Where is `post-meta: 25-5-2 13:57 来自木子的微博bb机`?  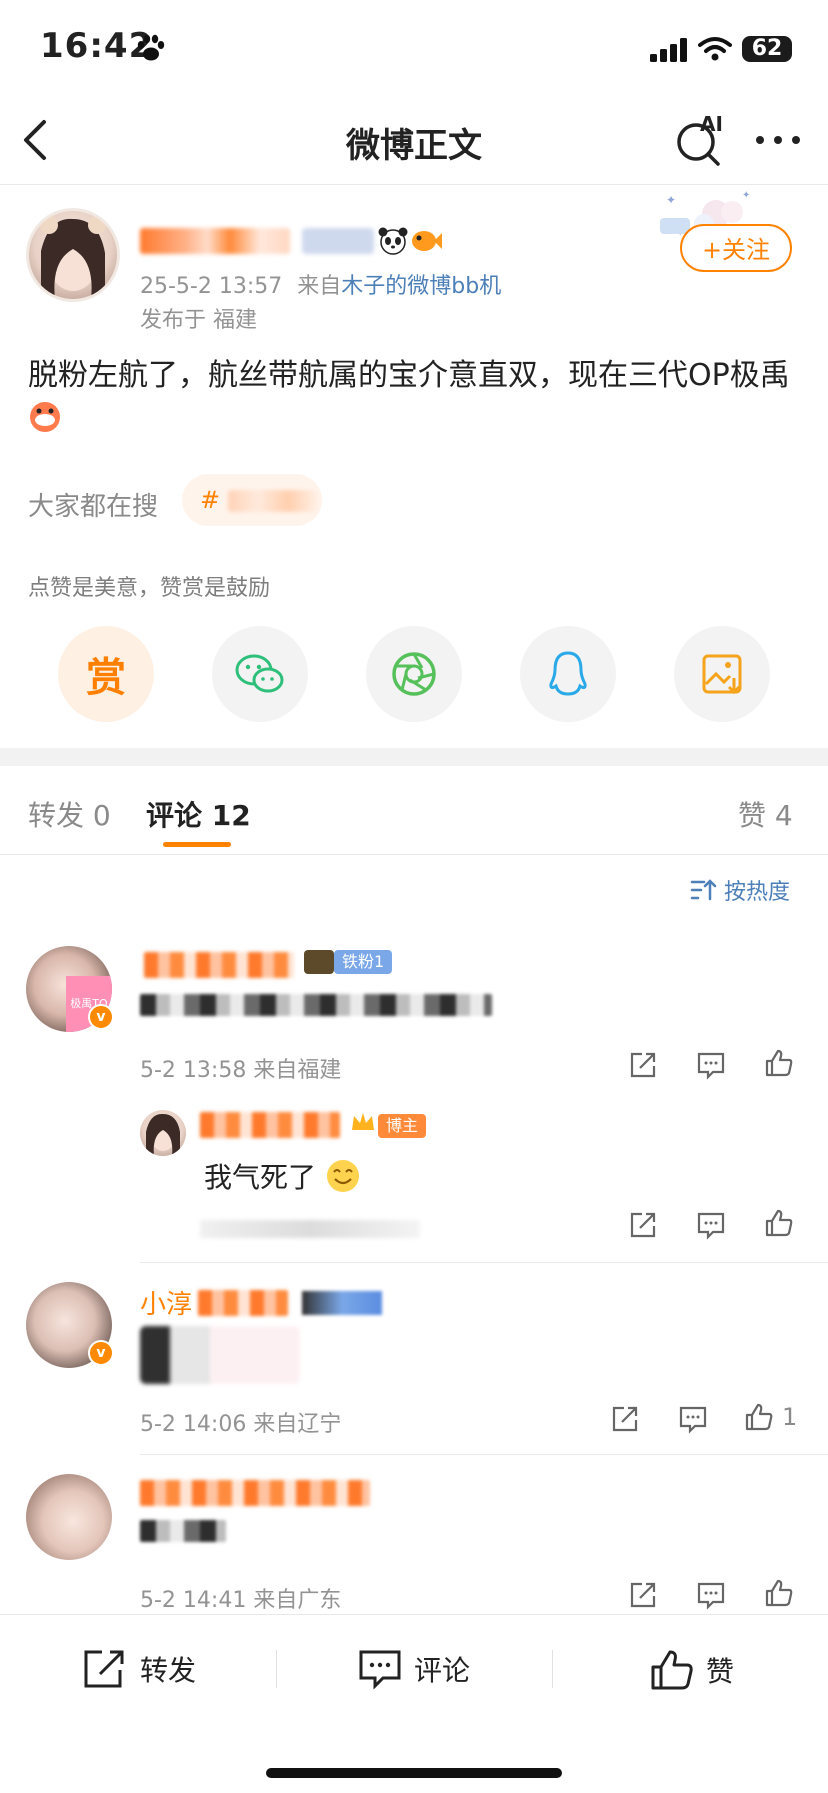 post-meta: 25-5-2 13:57 来自木子的微博bb机 is located at coordinates (320, 284).